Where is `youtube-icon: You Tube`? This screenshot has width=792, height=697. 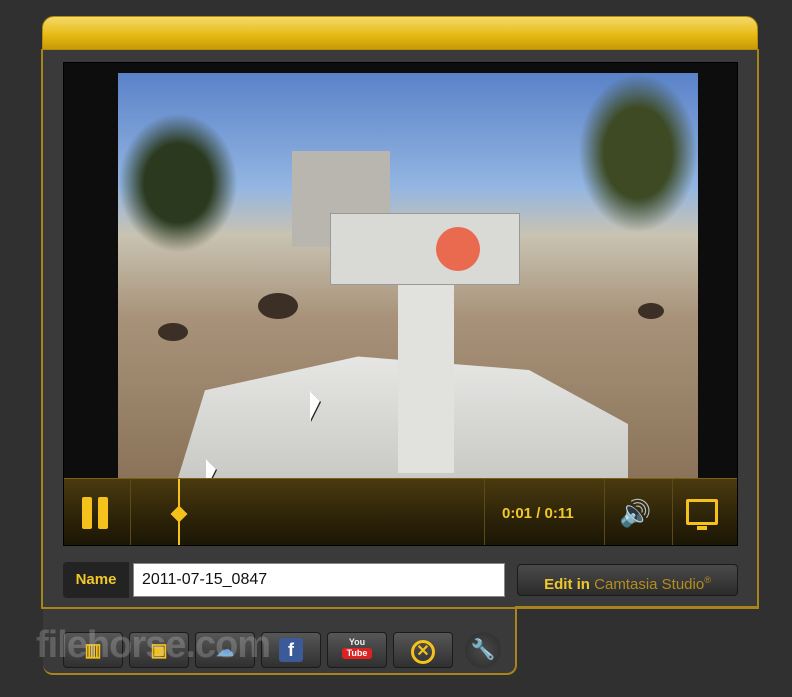 youtube-icon: You Tube is located at coordinates (357, 651).